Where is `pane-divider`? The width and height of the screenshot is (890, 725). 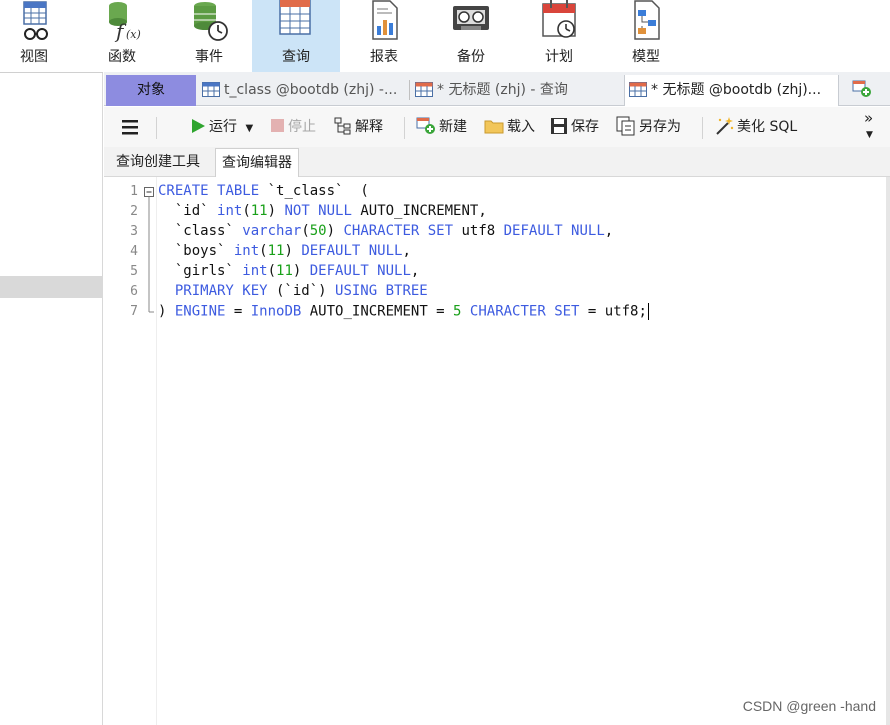
pane-divider is located at coordinates (51, 72).